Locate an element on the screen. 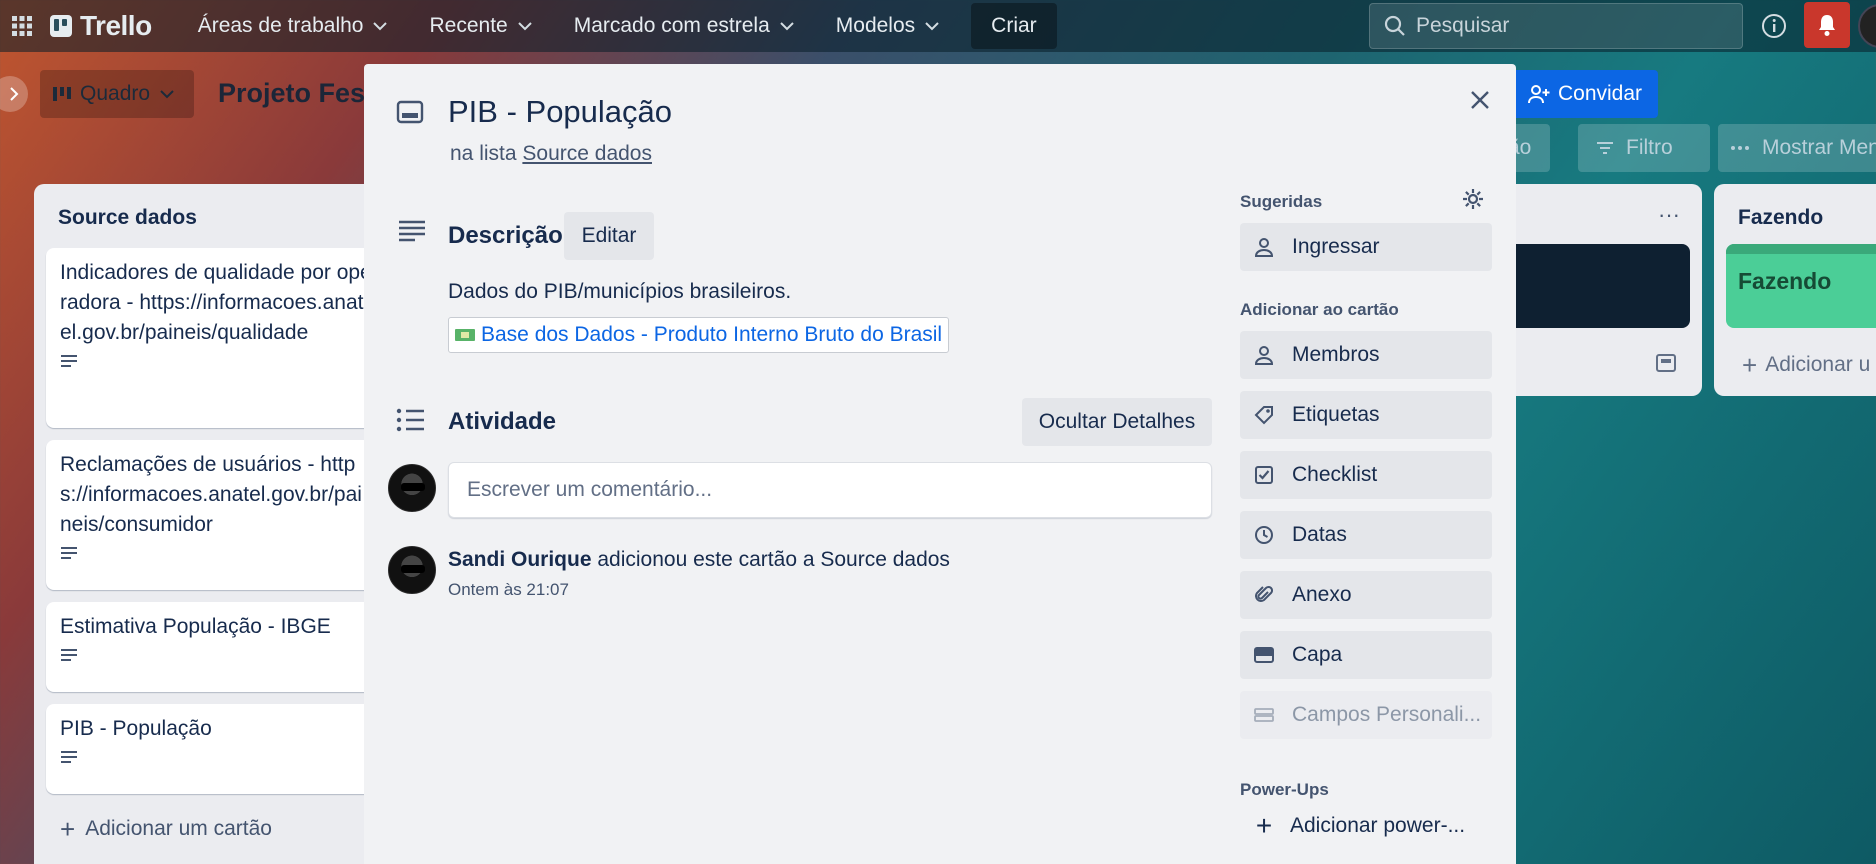 Image resolution: width=1876 pixels, height=864 pixels. add-to-card-heading: Adicionar ao cartão is located at coordinates (1319, 309).